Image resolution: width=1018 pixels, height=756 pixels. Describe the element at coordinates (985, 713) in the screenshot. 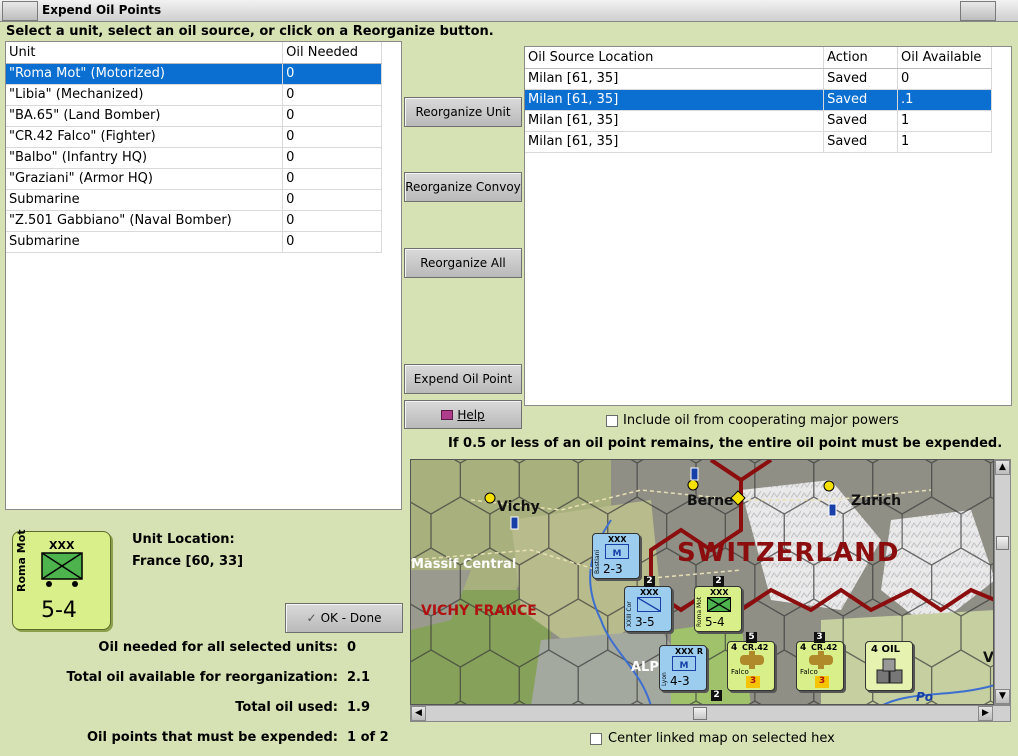

I see `scroll-right-icon: ▶` at that location.